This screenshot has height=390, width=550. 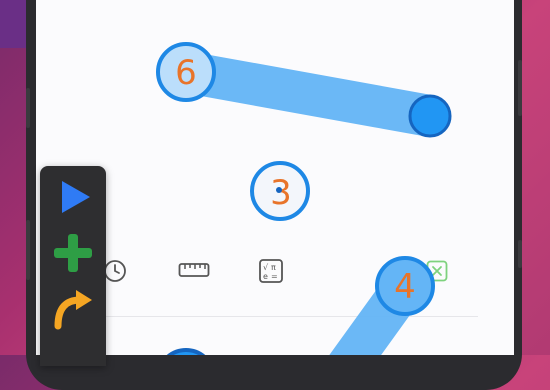 I want to click on plus-icon, so click(x=73, y=253).